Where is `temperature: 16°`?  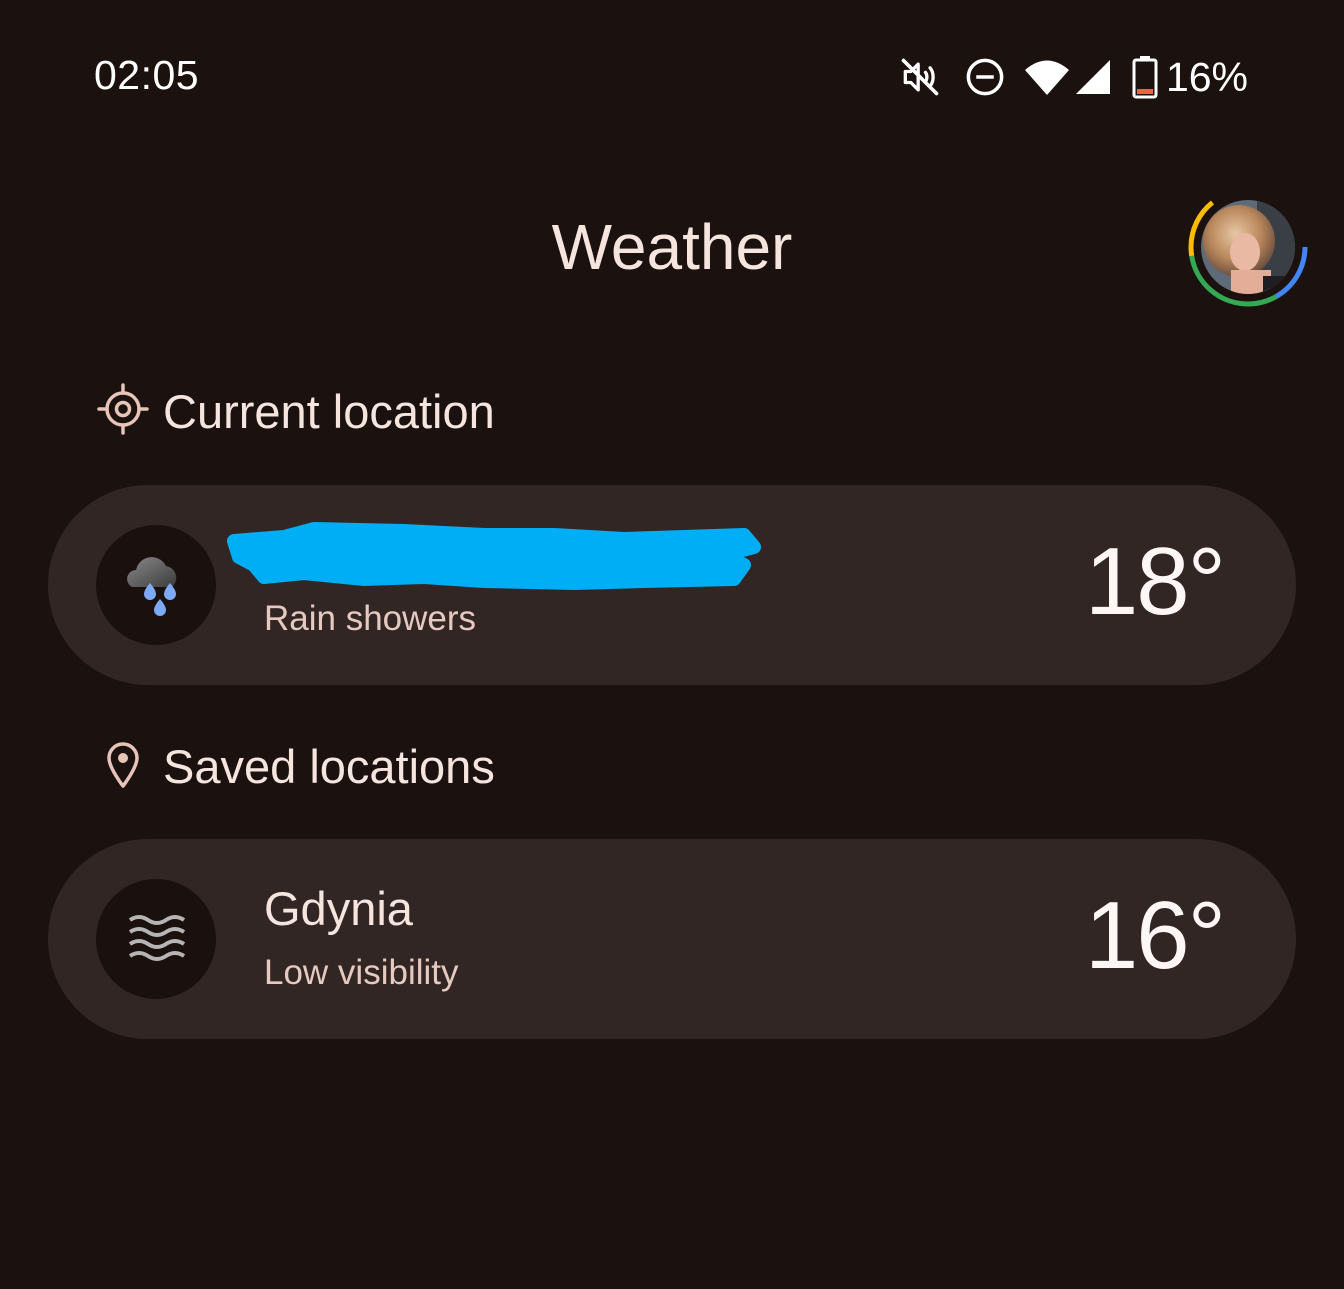 temperature: 16° is located at coordinates (1155, 935).